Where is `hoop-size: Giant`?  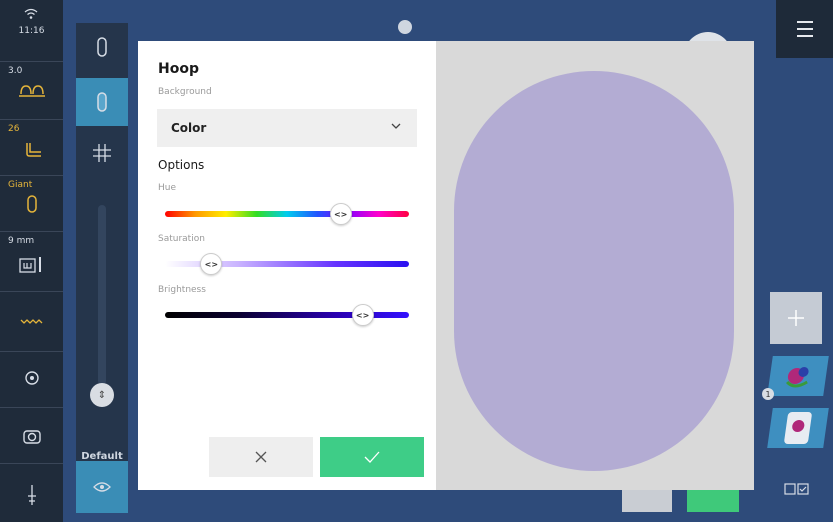 hoop-size: Giant is located at coordinates (20, 185).